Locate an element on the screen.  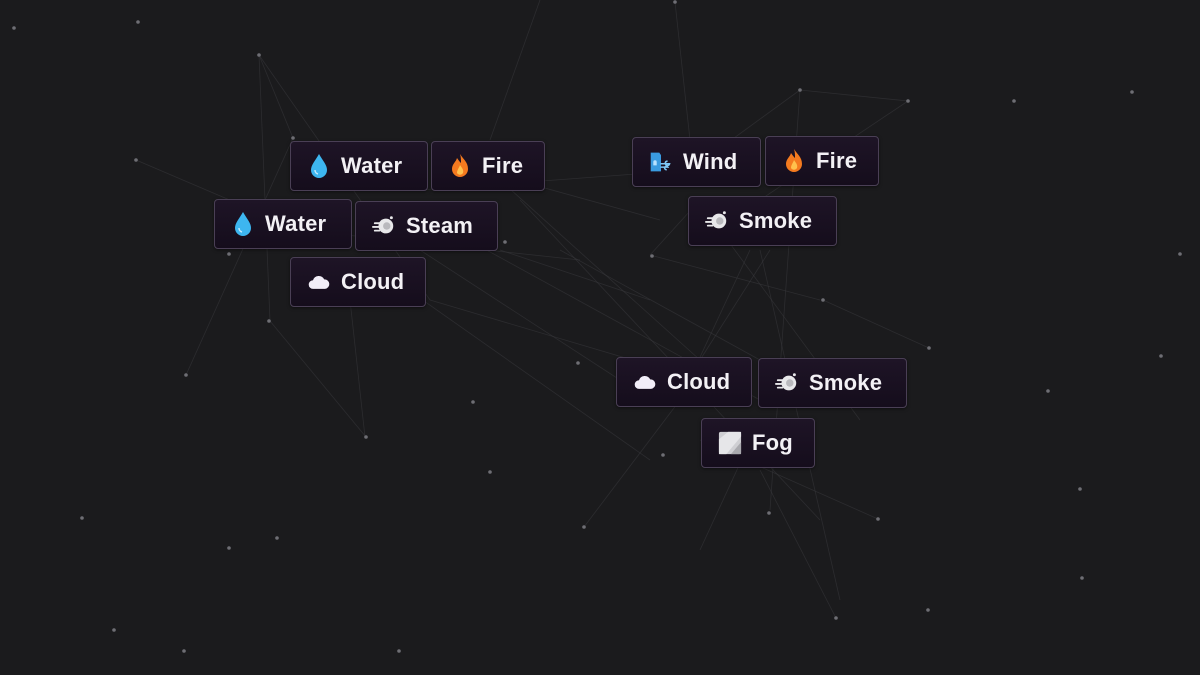
element-tile-steam: Steam is located at coordinates (426, 226).